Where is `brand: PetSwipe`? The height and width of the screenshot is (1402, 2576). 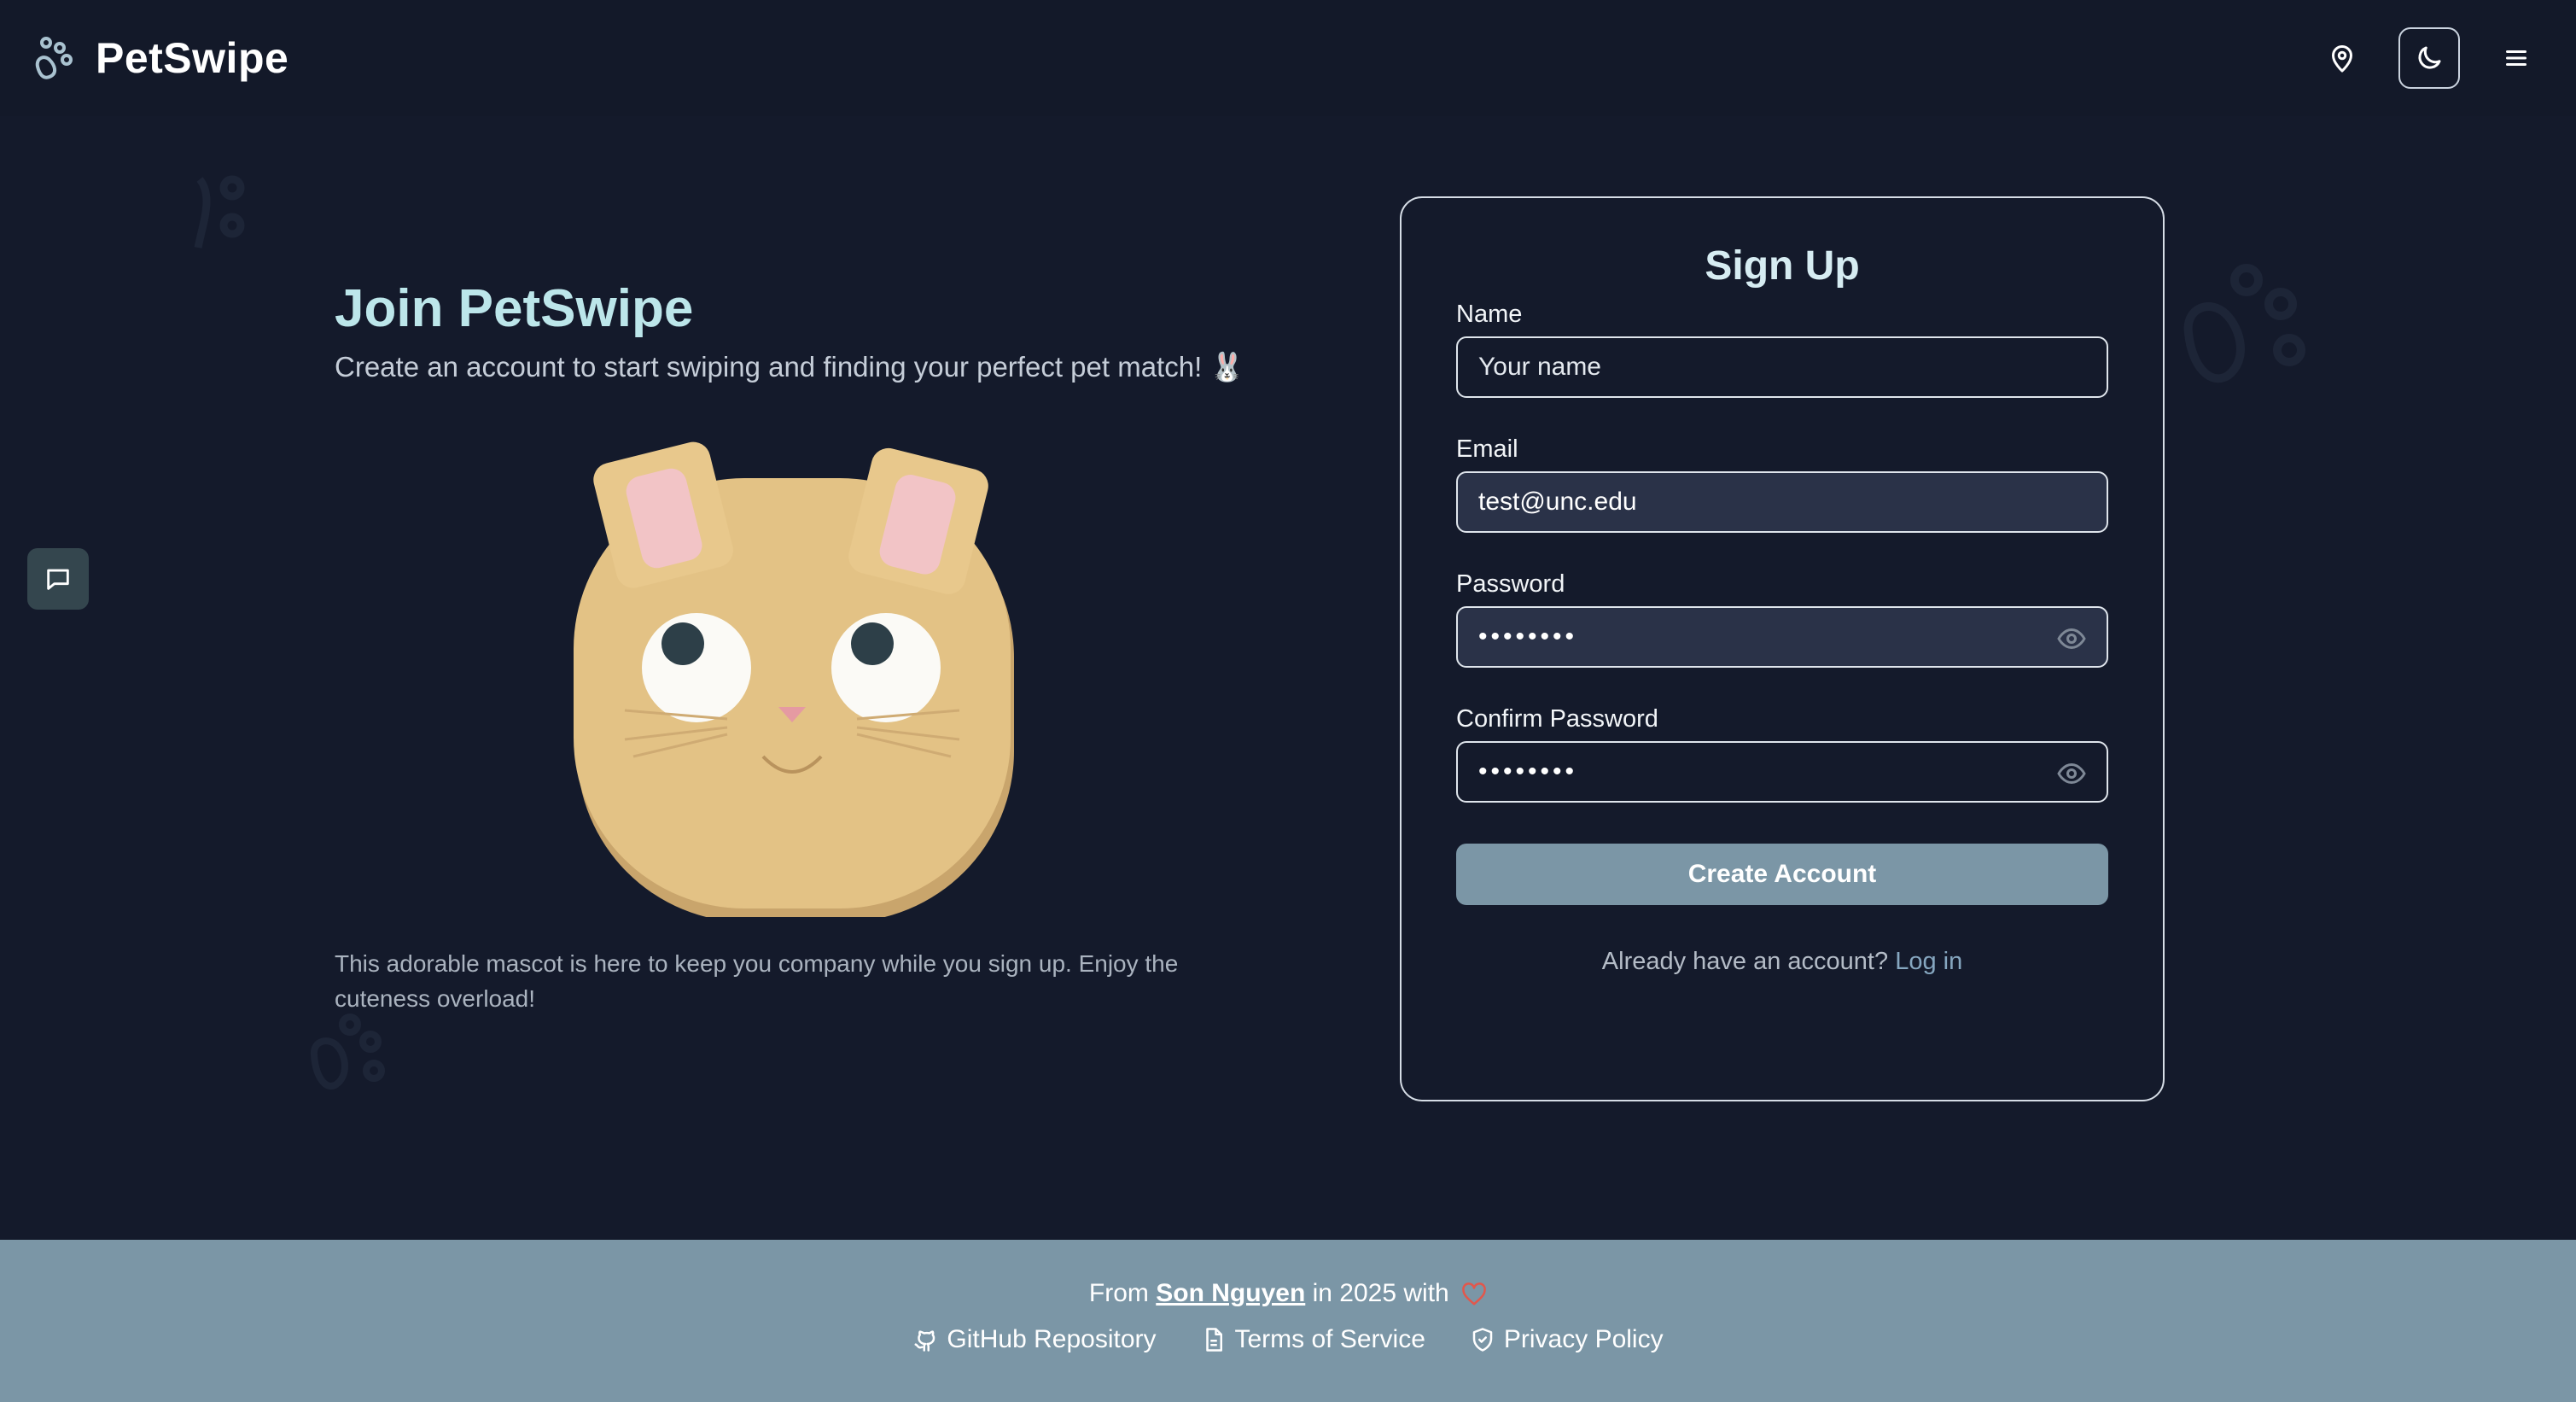 brand: PetSwipe is located at coordinates (158, 58).